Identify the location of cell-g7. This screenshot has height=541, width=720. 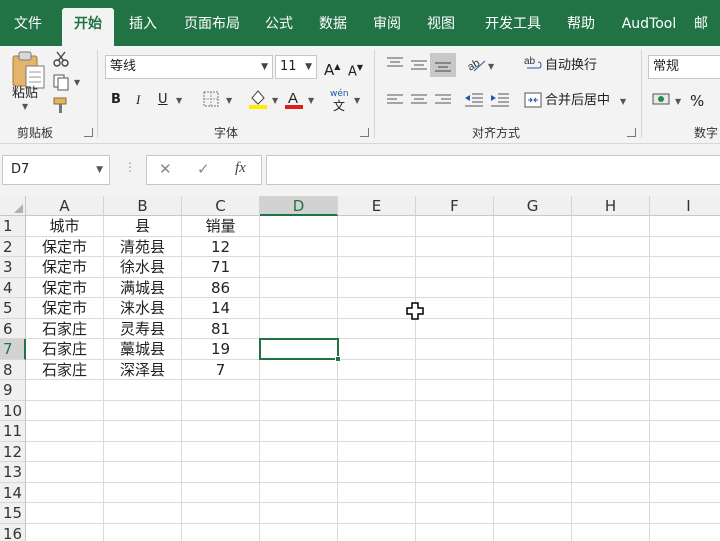
(533, 349).